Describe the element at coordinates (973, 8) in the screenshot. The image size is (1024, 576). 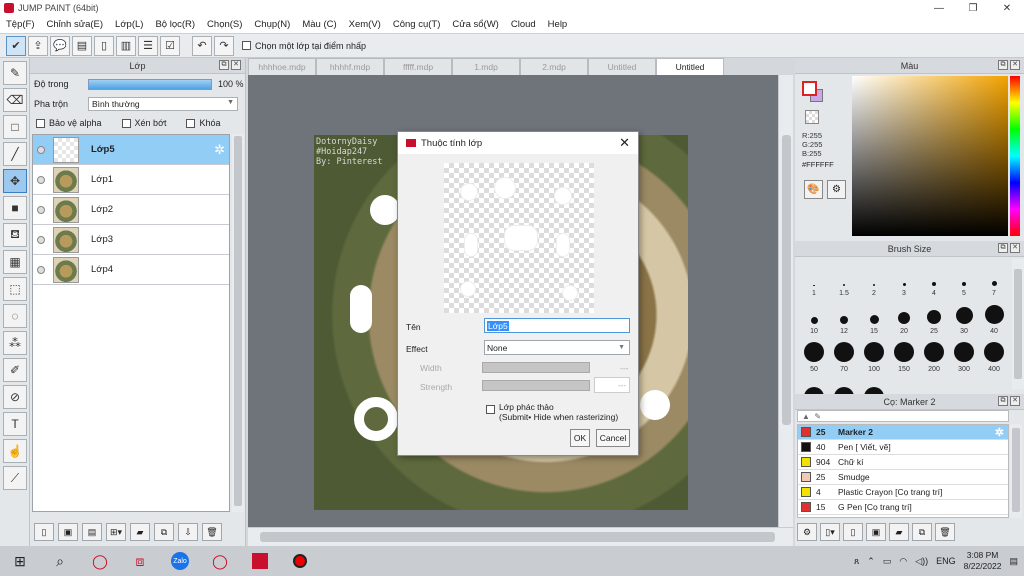
I see `maximize-button: ❐` at that location.